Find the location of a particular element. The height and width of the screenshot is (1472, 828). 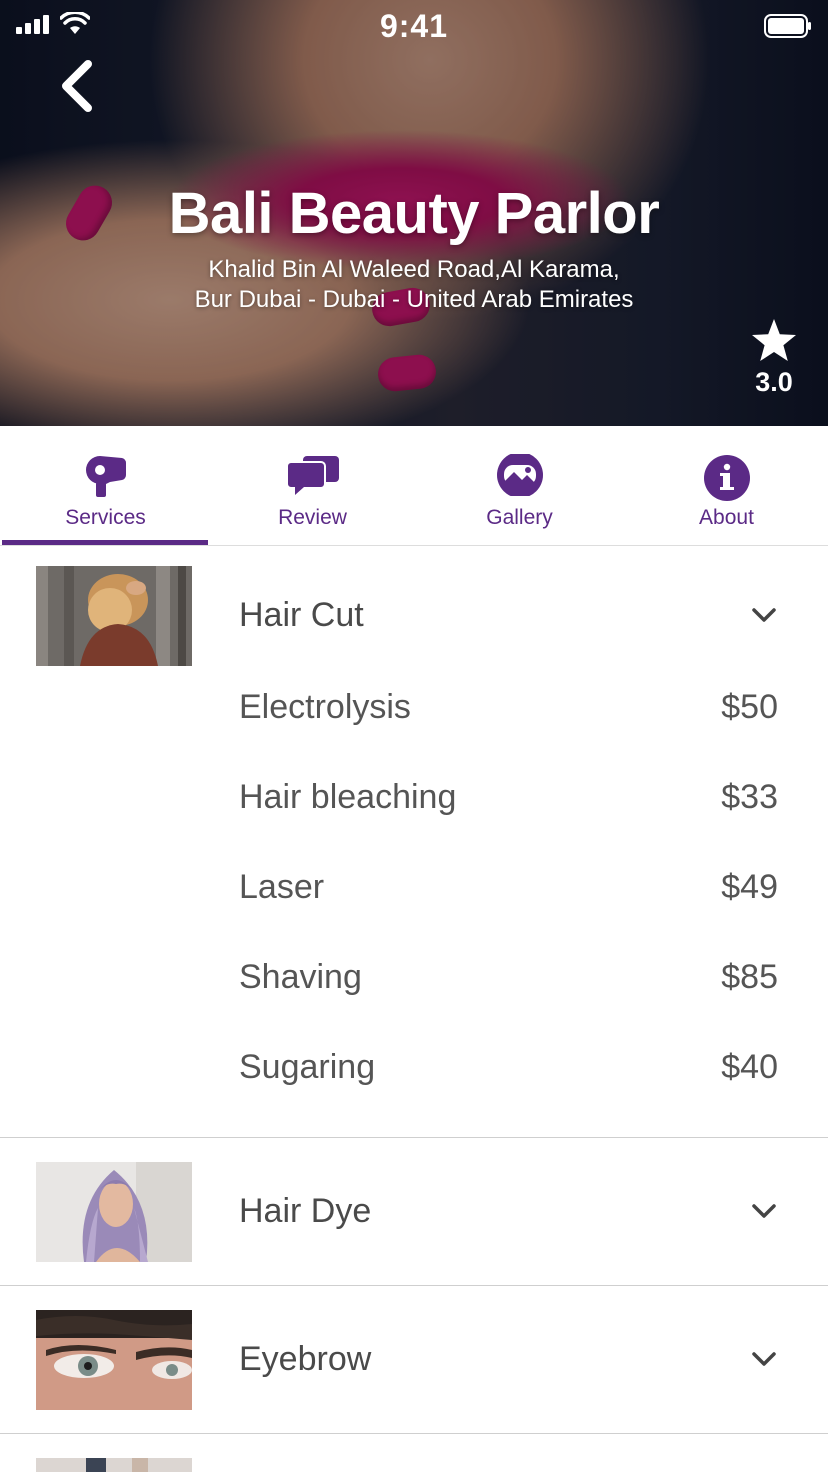

category-hair-cut: Hair Cut is located at coordinates (414, 616).